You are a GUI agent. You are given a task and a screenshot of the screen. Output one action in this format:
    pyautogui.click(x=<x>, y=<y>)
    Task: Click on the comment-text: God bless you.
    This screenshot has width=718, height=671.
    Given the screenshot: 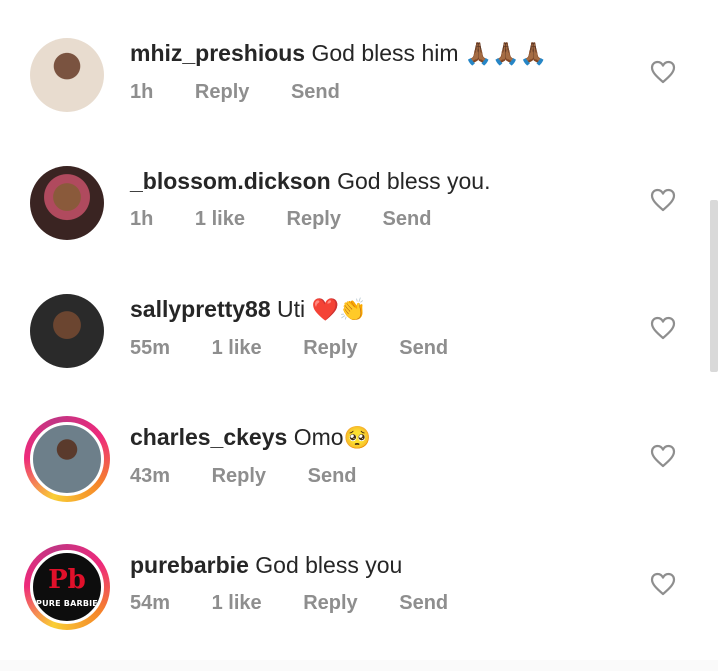 What is the action you would take?
    pyautogui.click(x=414, y=181)
    